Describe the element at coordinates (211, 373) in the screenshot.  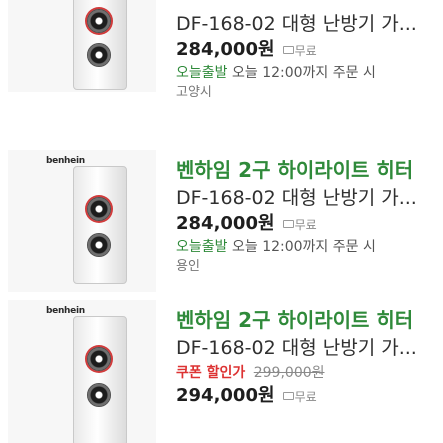
I see `coupon-label: 쿠폰 할인가` at that location.